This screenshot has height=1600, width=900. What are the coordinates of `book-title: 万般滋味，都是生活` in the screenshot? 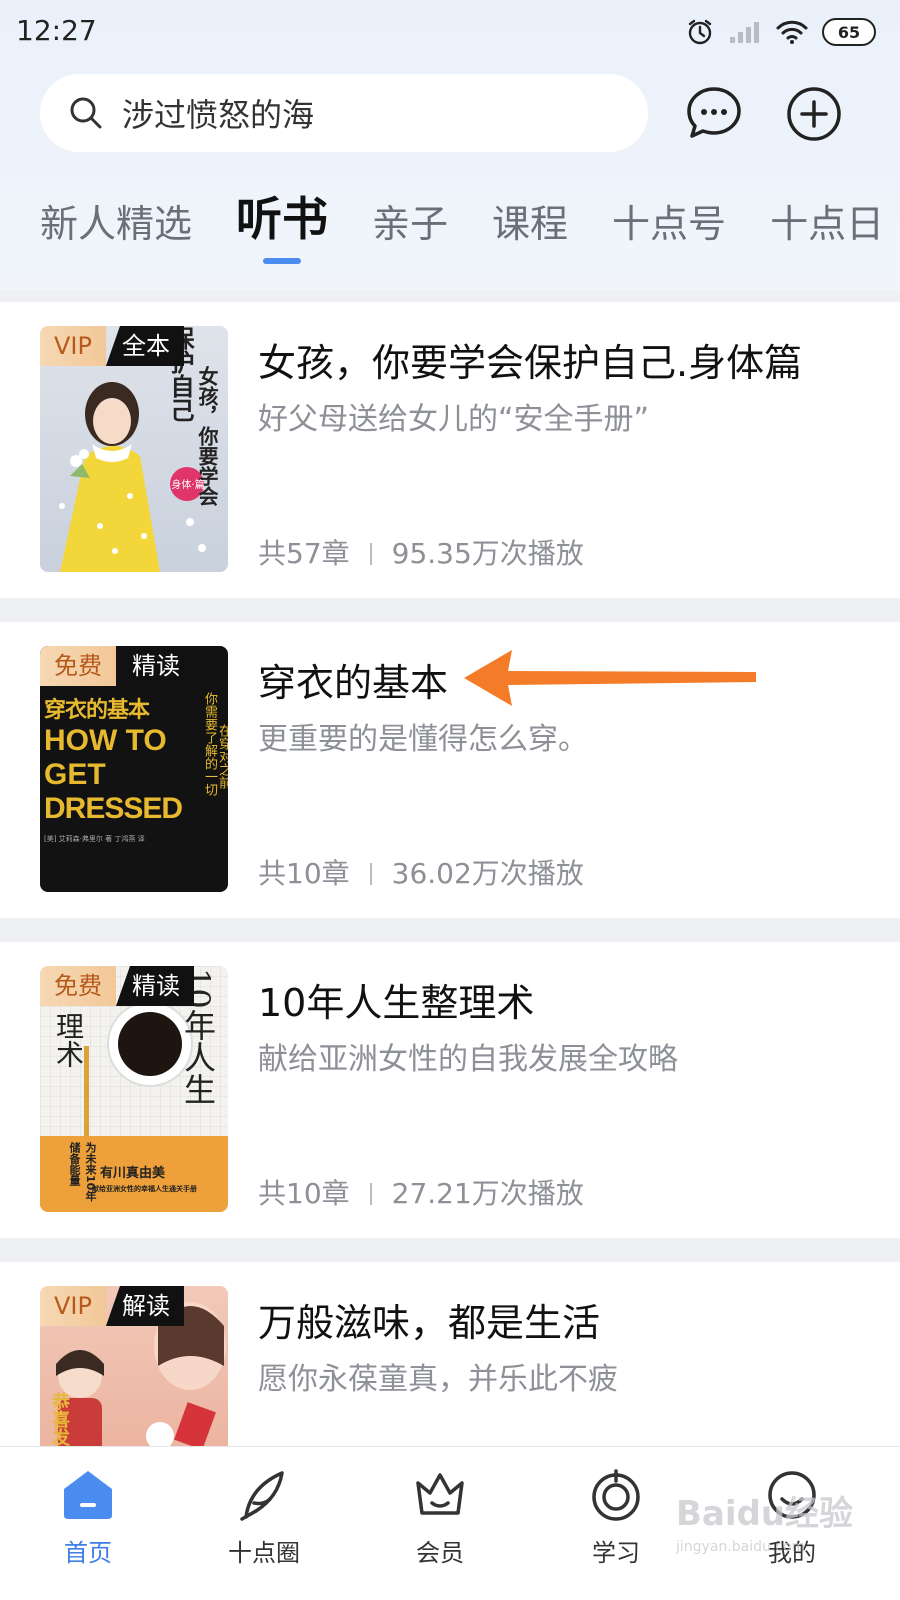 It's located at (429, 1319).